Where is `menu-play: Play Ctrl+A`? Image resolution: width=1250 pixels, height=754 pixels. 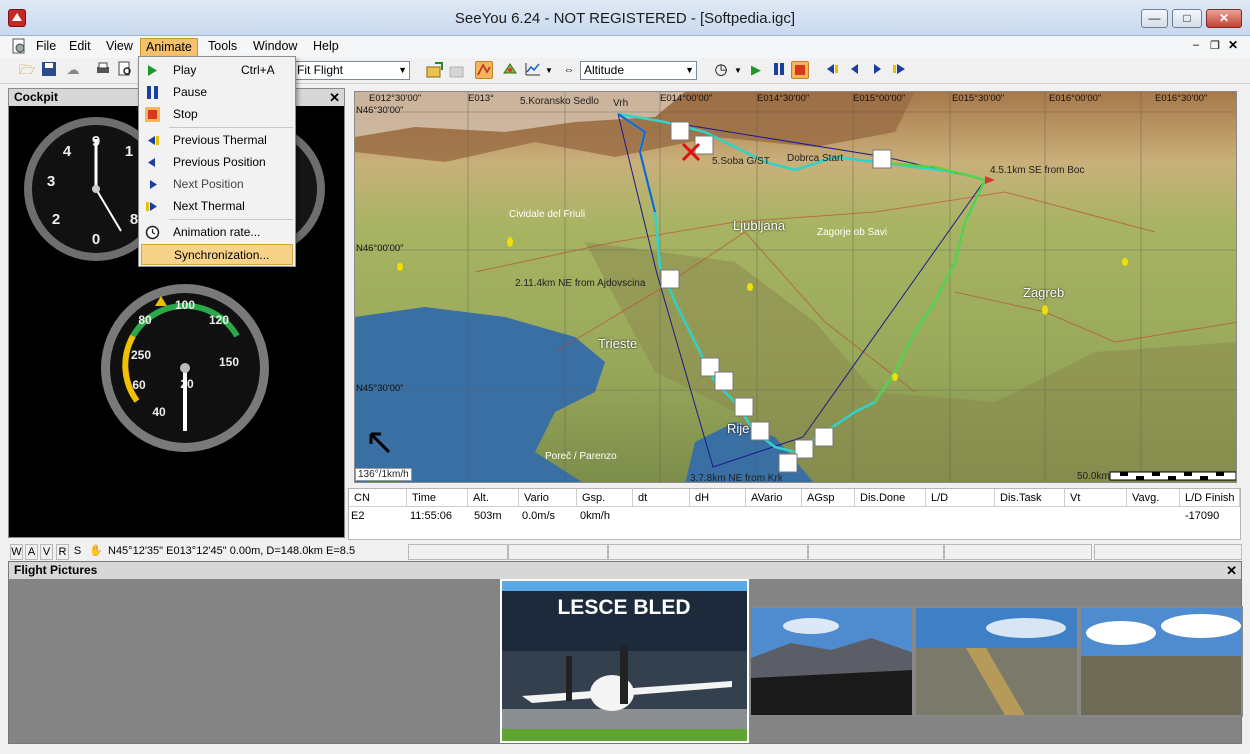 menu-play: Play Ctrl+A is located at coordinates (217, 70).